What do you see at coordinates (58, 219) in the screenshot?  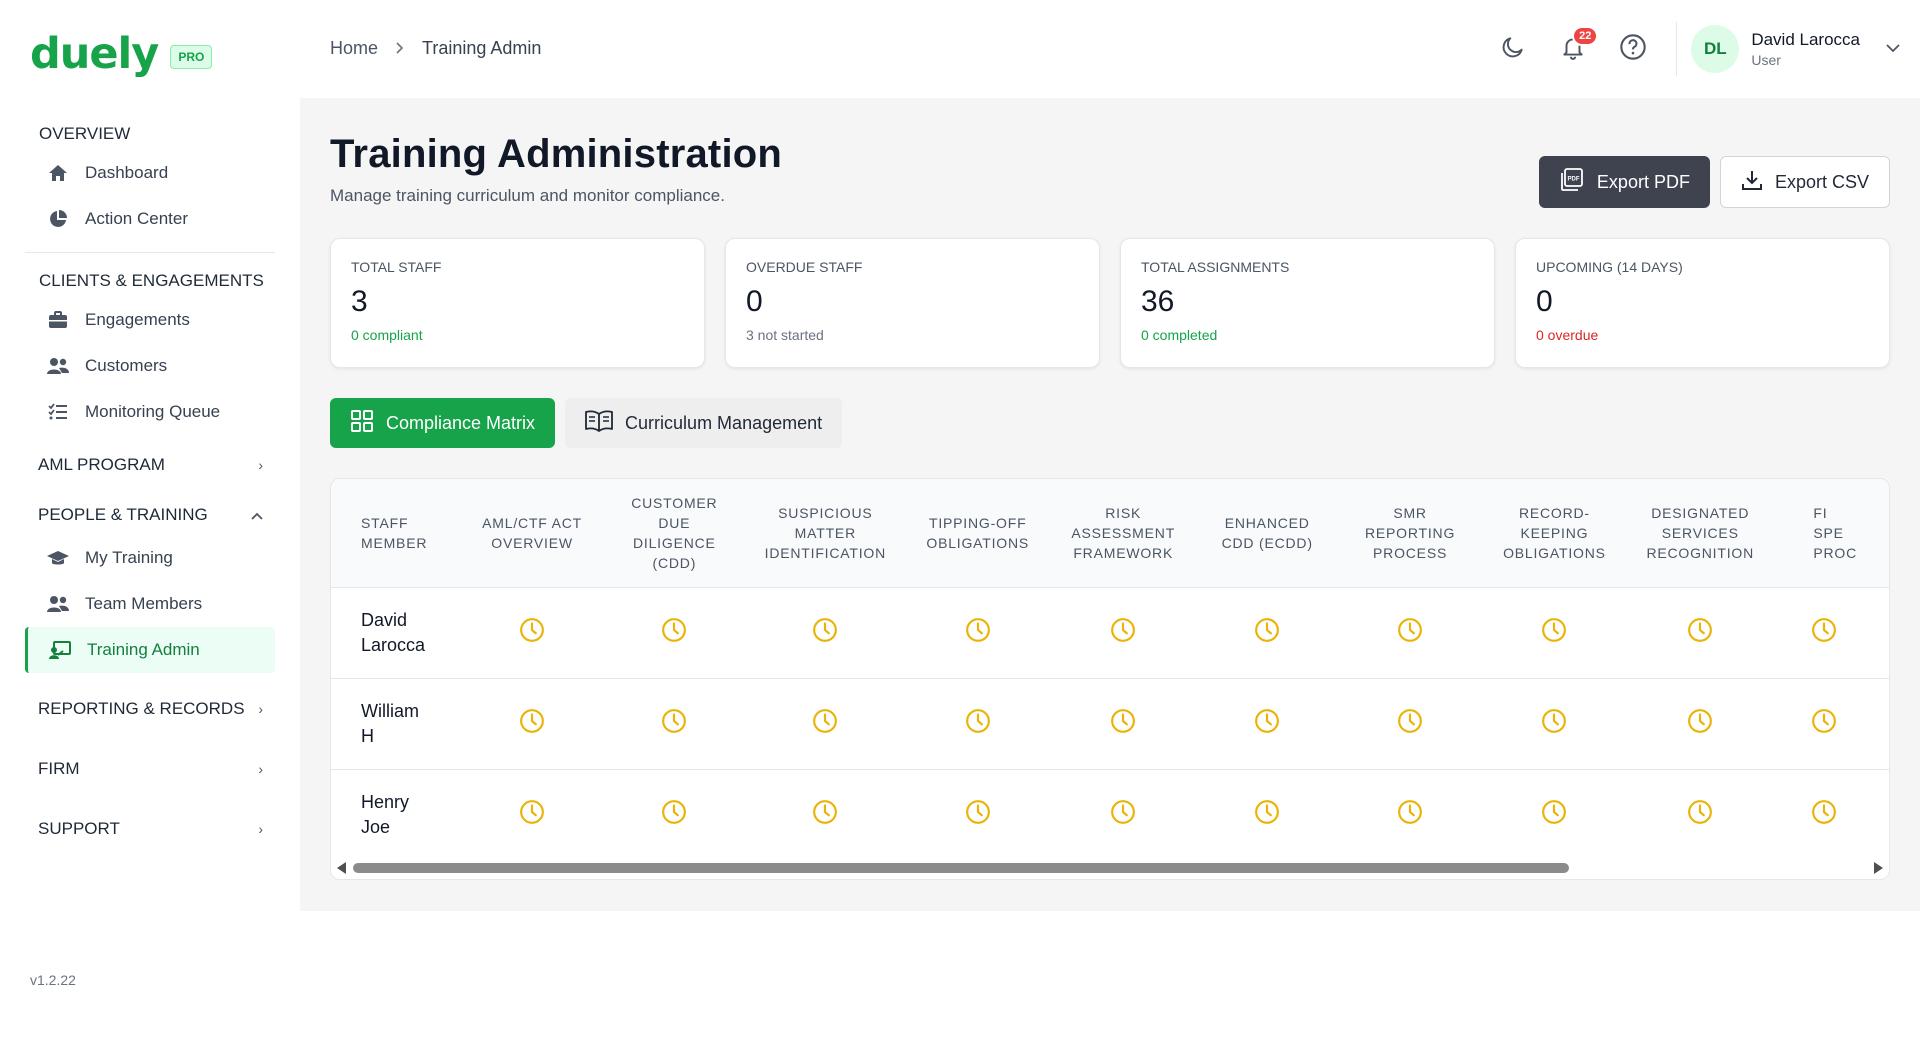 I see `pie-chart-icon` at bounding box center [58, 219].